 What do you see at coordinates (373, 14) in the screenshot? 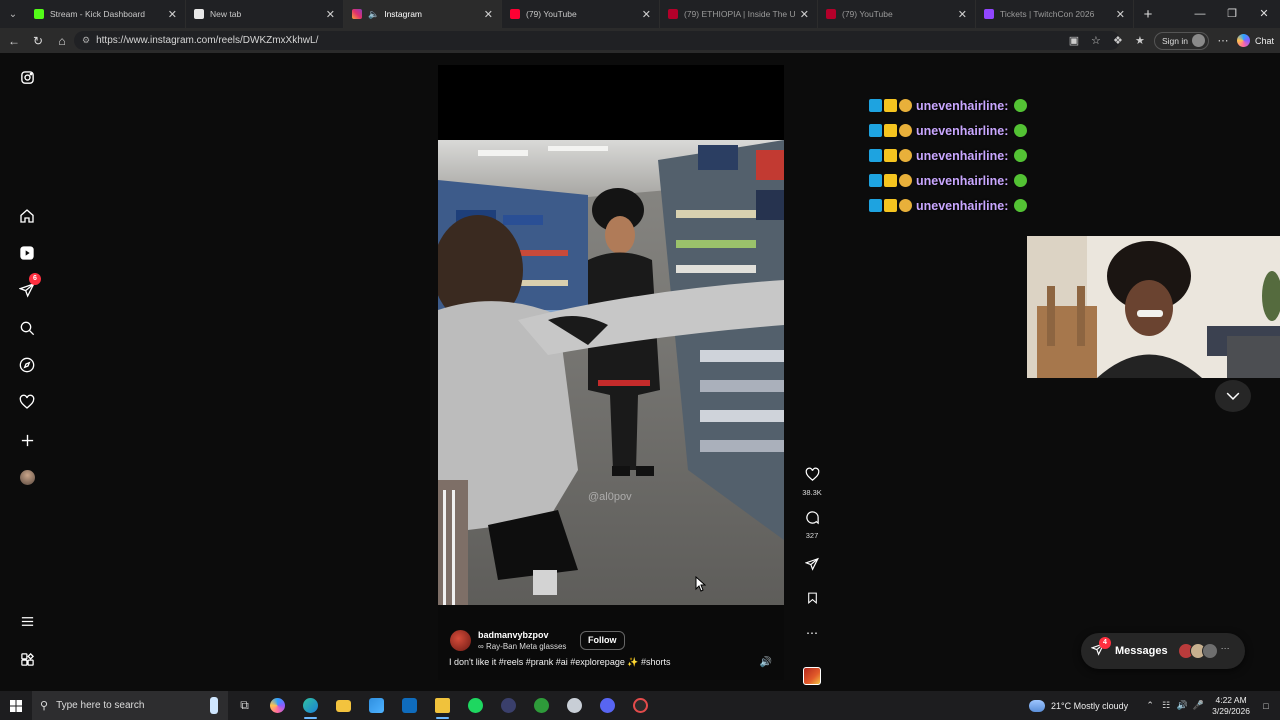
I see `speaker-icon: 🔈` at bounding box center [373, 14].